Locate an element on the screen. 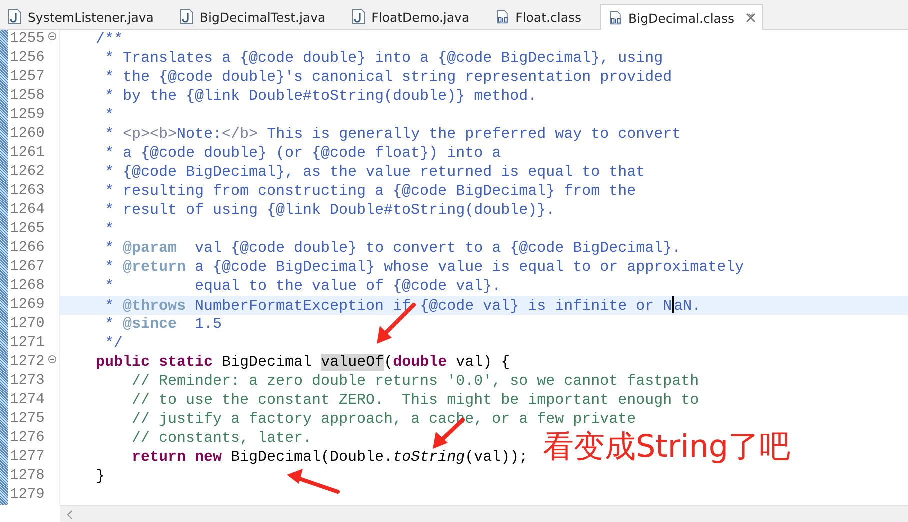 The image size is (908, 522). javadoc-text: * a {@code double} (or {@code float}) into a is located at coordinates (303, 153).